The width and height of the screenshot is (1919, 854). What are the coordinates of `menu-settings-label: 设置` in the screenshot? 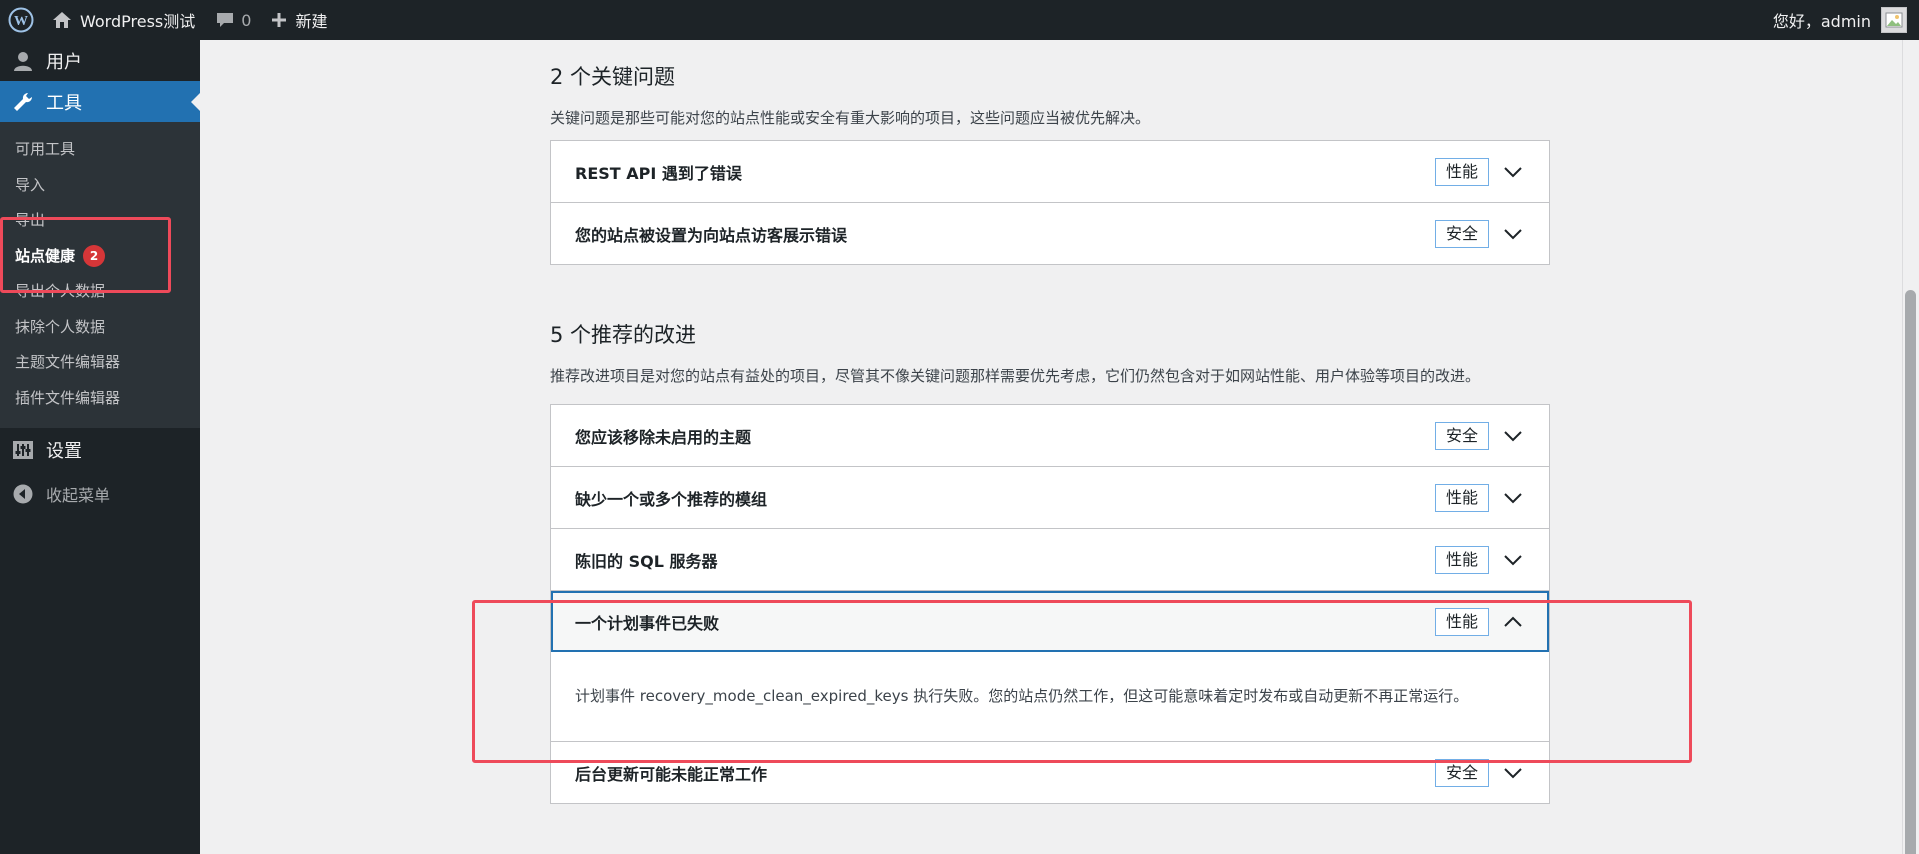 It's located at (64, 451).